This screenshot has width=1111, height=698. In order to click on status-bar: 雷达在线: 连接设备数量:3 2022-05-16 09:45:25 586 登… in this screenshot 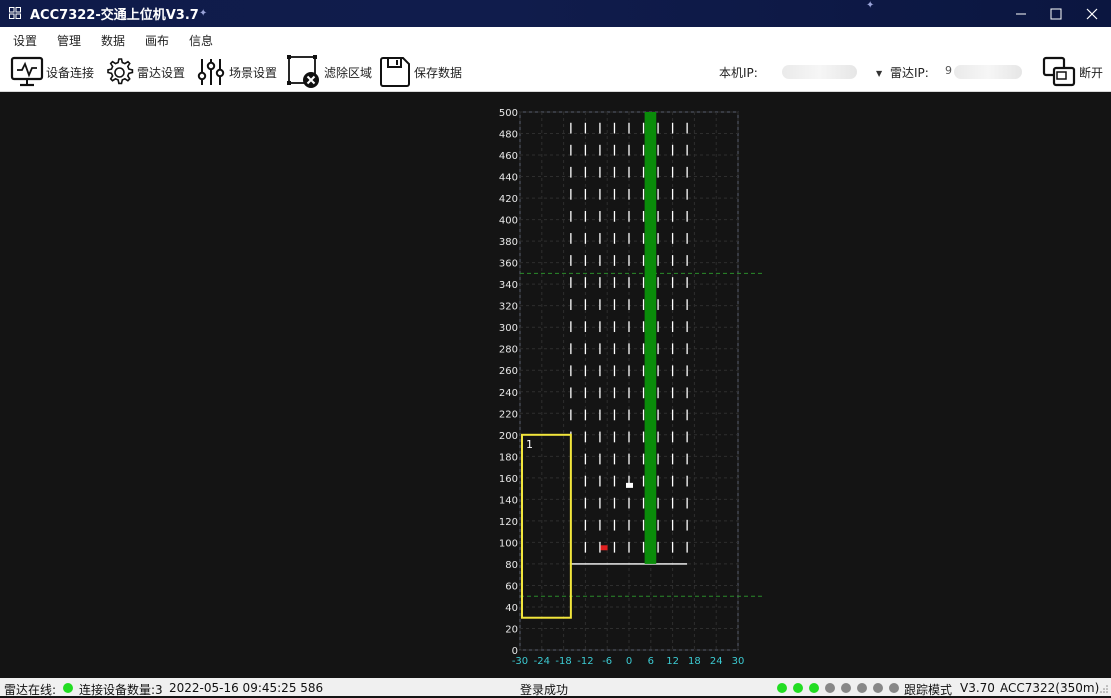, I will do `click(555, 687)`.